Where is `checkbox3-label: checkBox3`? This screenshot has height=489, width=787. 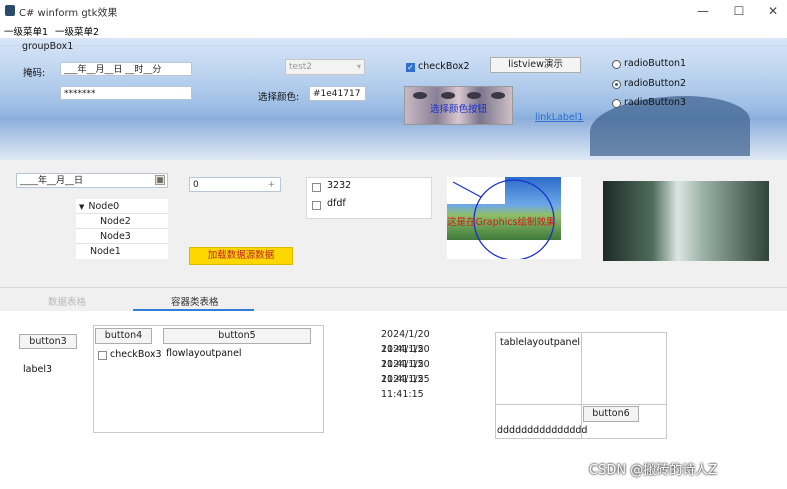 checkbox3-label: checkBox3 is located at coordinates (136, 354).